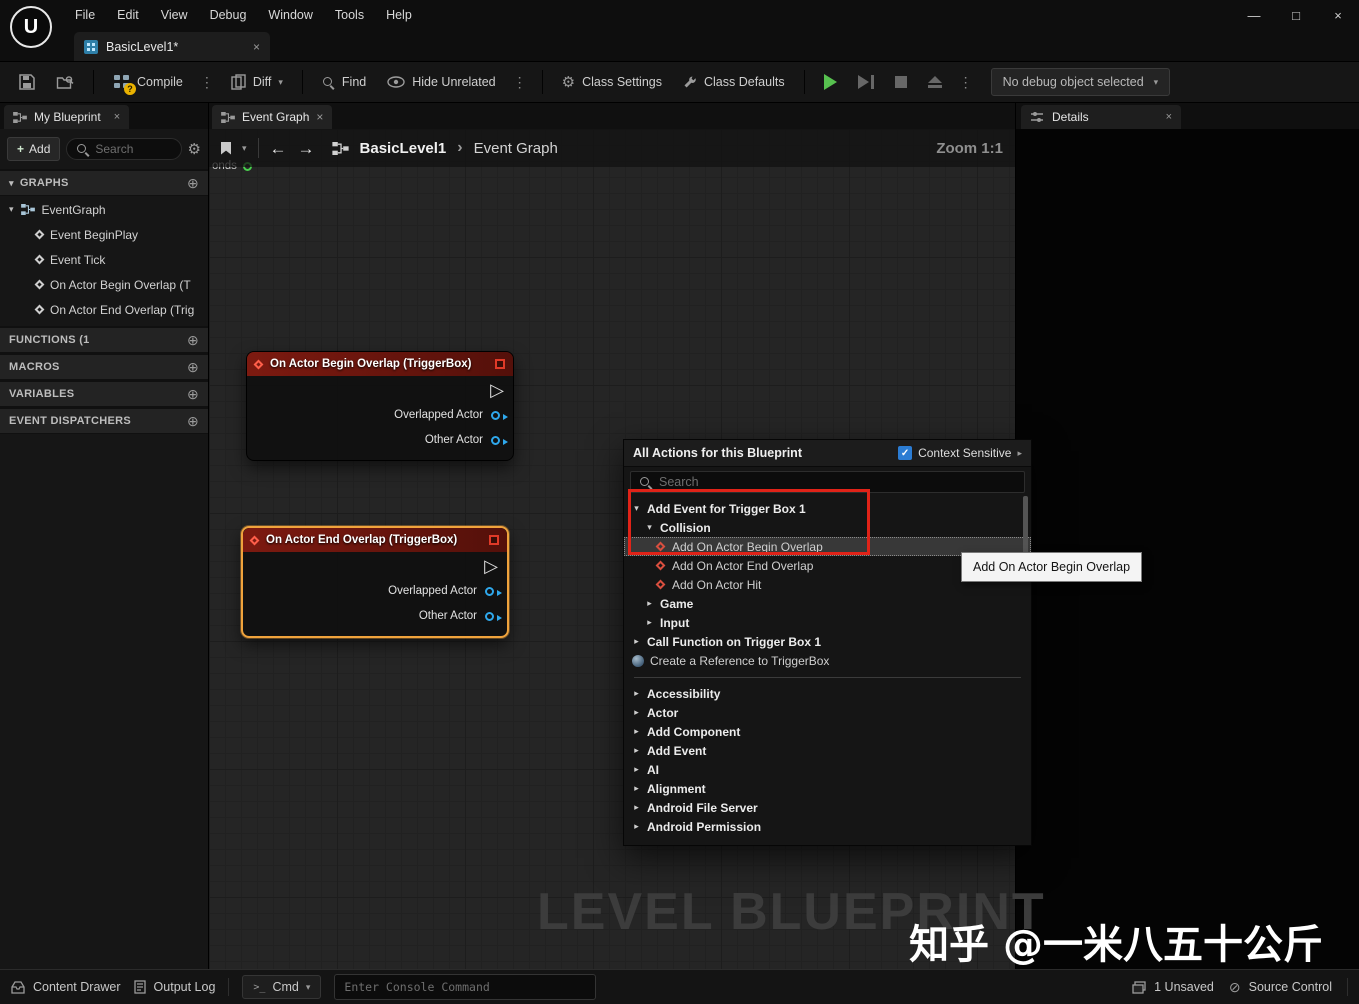  What do you see at coordinates (827, 750) in the screenshot?
I see `action-category-add-event: ▸ Add Event` at bounding box center [827, 750].